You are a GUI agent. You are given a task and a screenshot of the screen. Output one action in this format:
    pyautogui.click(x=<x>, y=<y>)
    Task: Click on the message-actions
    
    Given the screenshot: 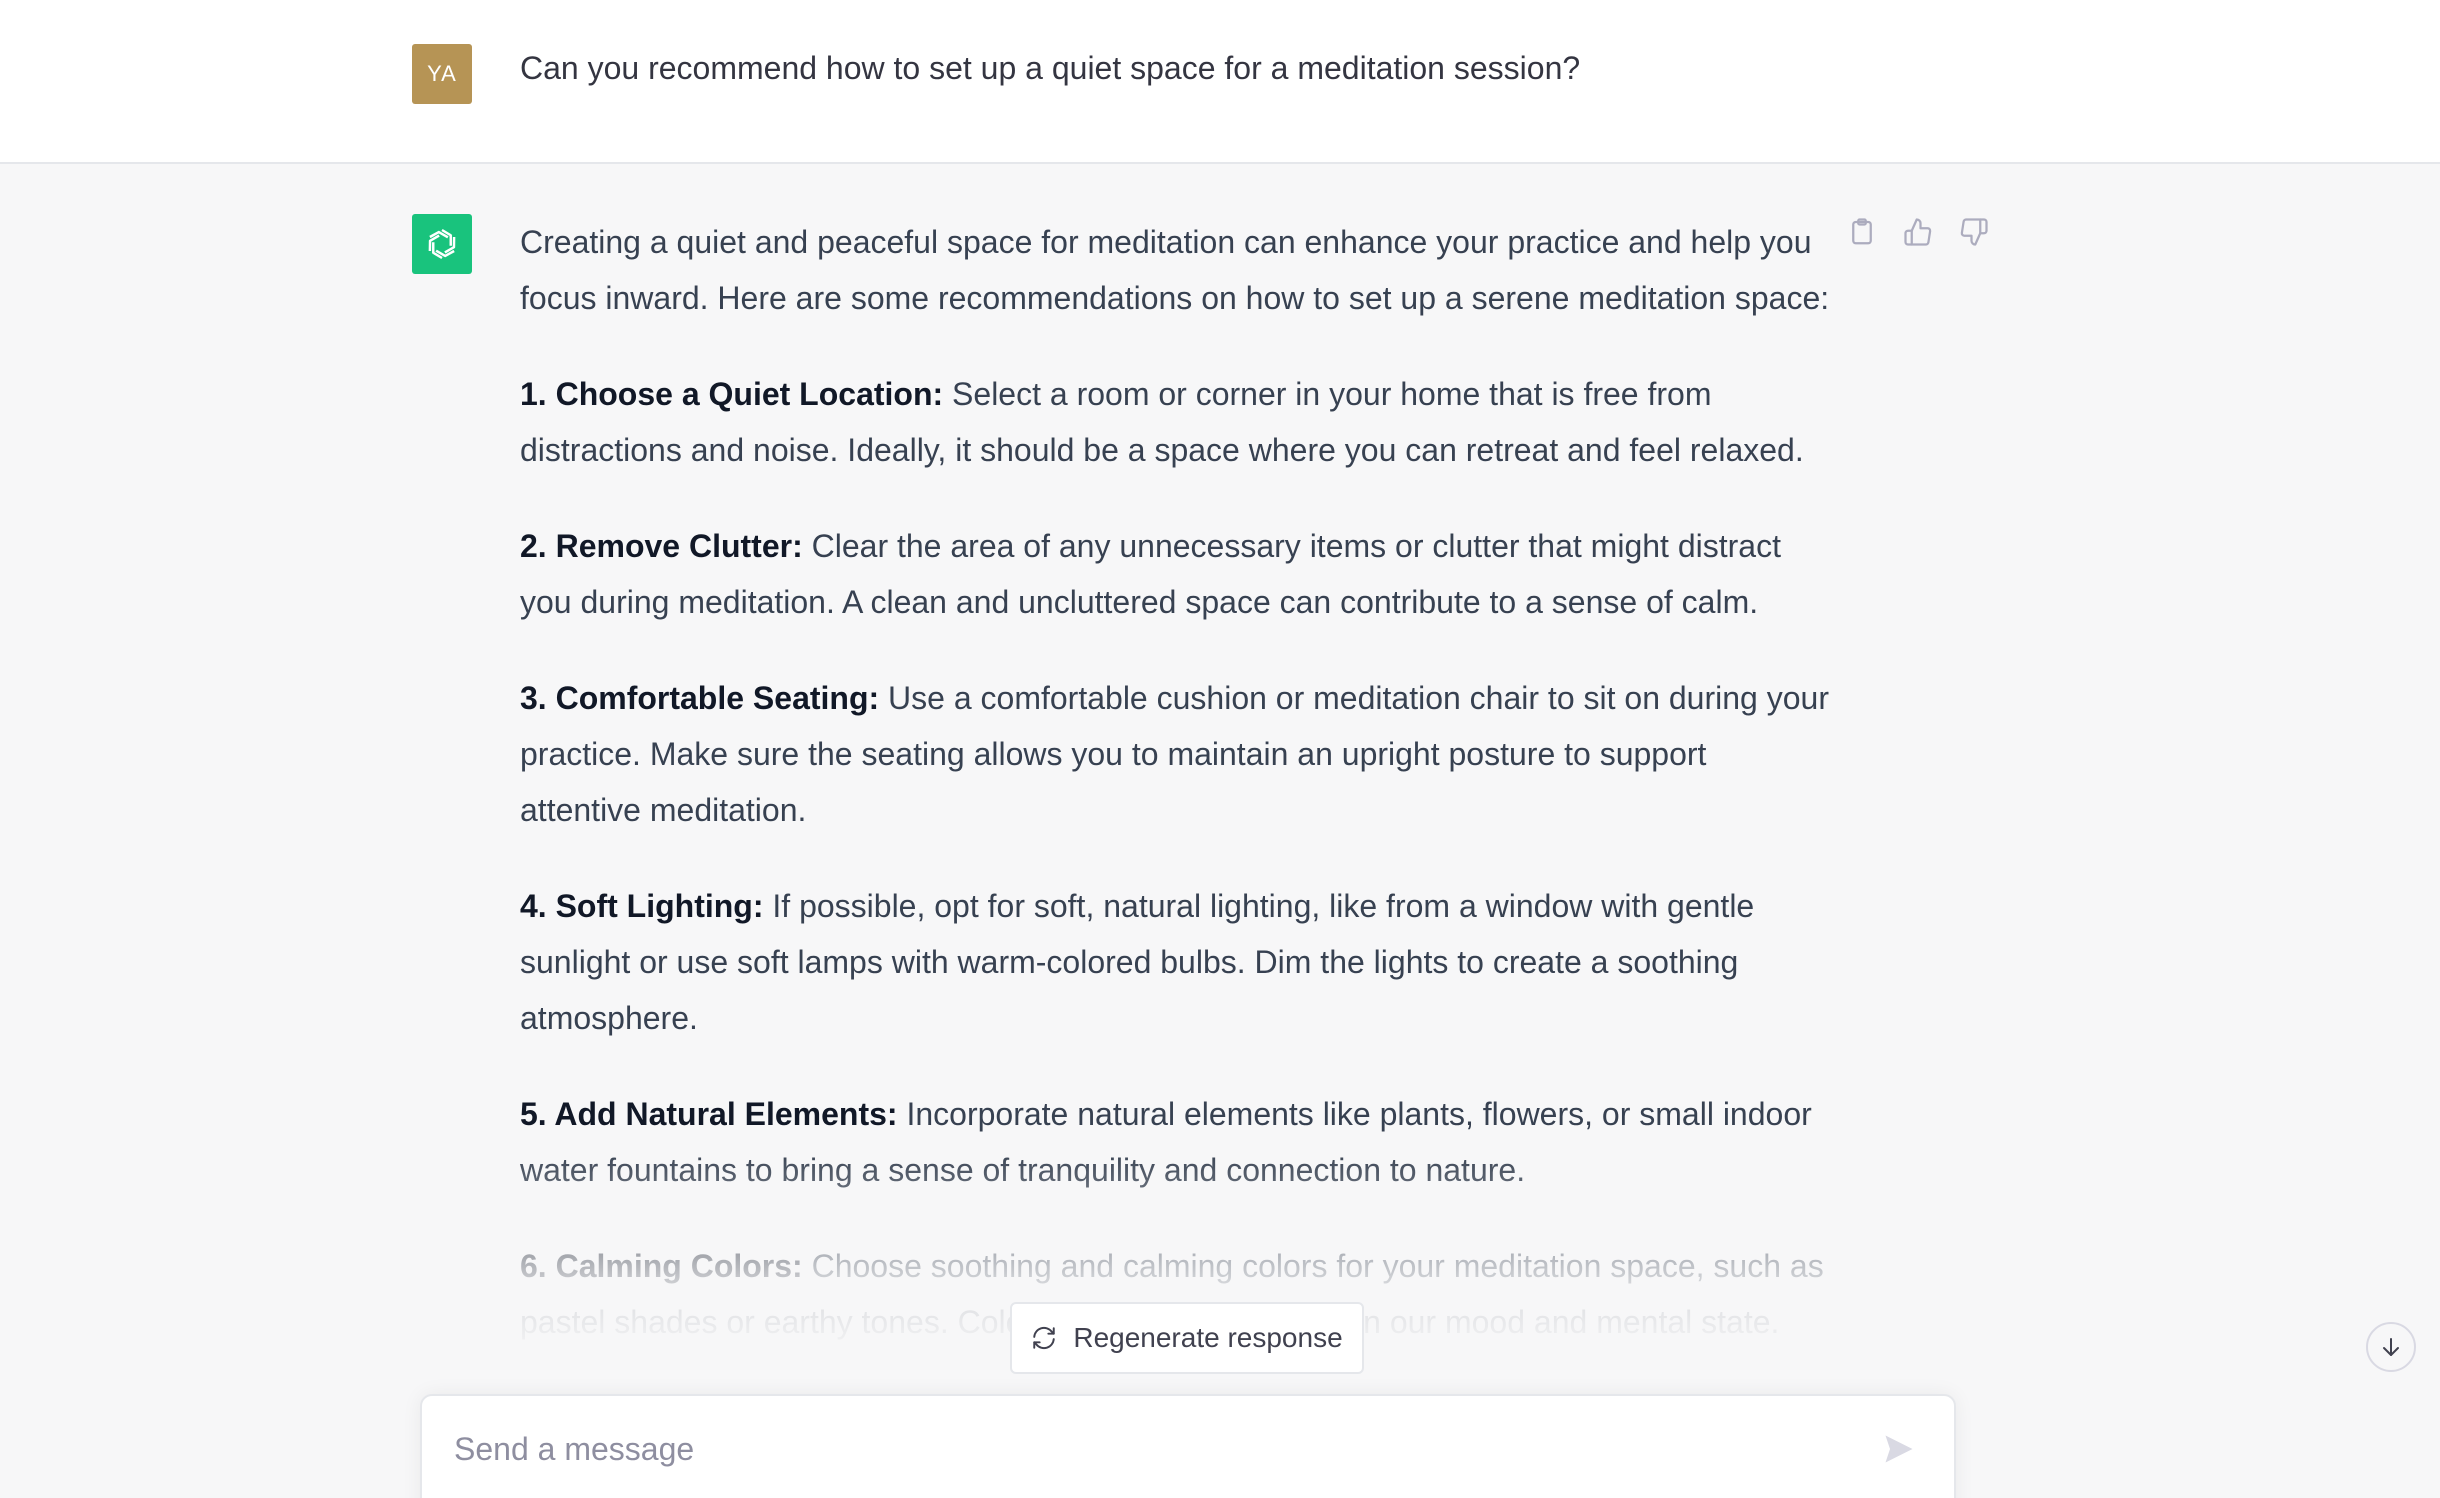 What is the action you would take?
    pyautogui.click(x=1918, y=232)
    